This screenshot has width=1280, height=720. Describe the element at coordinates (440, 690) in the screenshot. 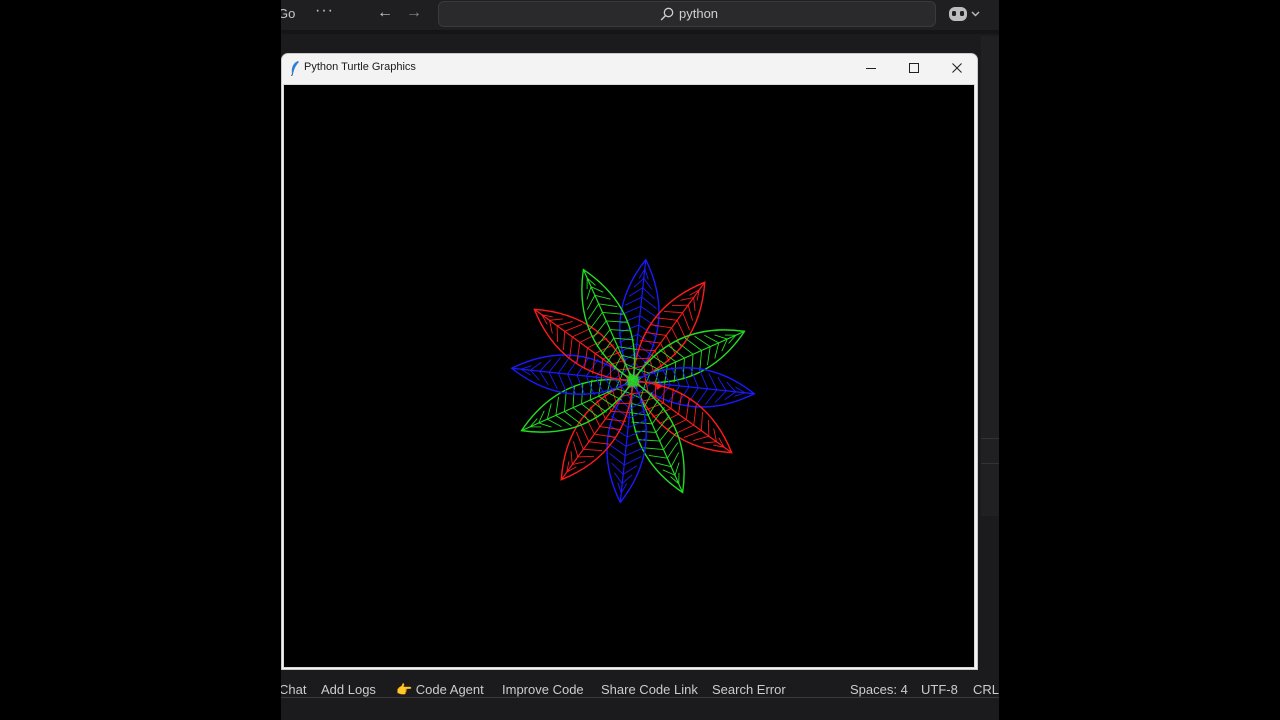

I see `status-code-agent: 👉 Code Agent` at that location.